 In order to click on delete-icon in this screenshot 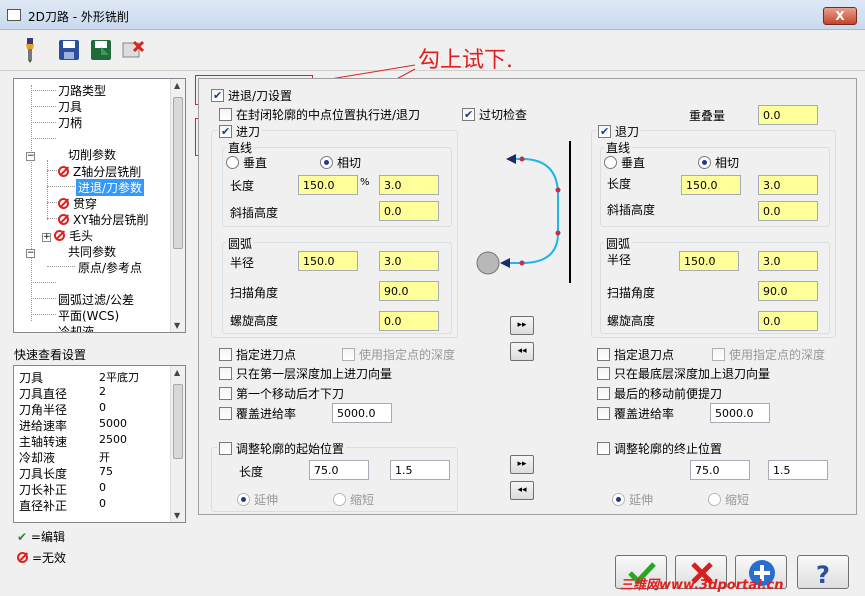, I will do `click(133, 50)`.